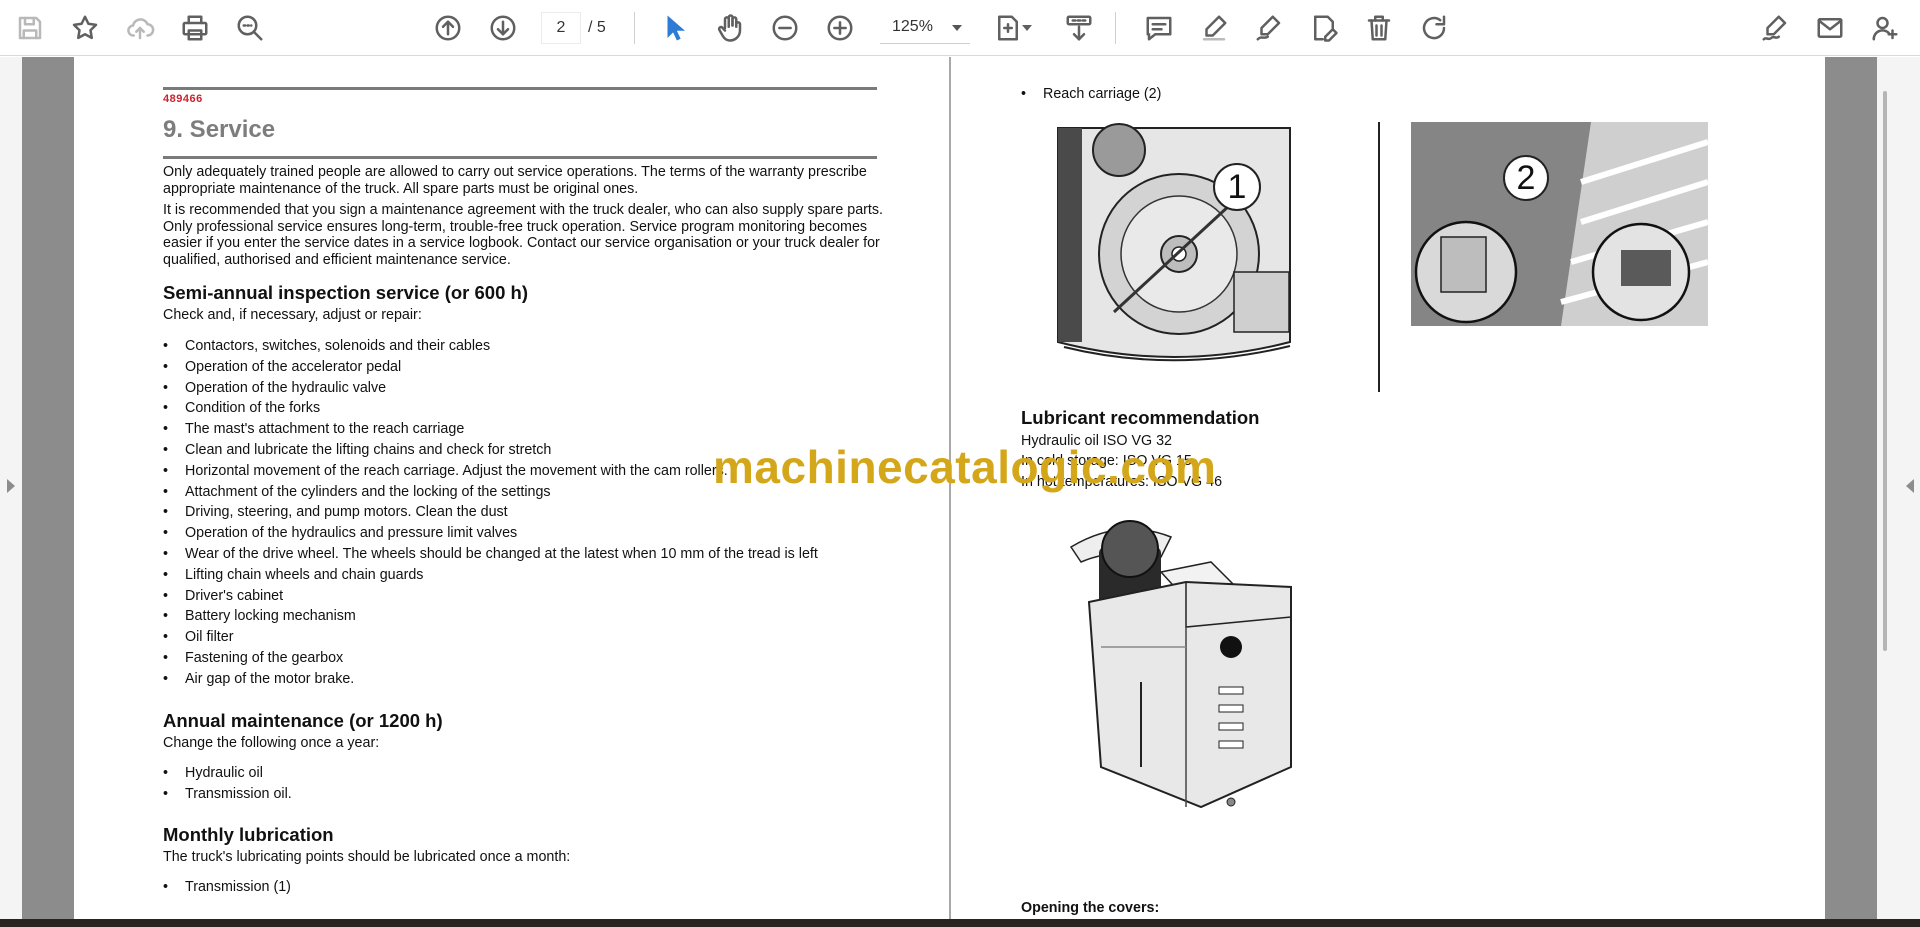  I want to click on list-item: Battery locking mechanism, so click(533, 616).